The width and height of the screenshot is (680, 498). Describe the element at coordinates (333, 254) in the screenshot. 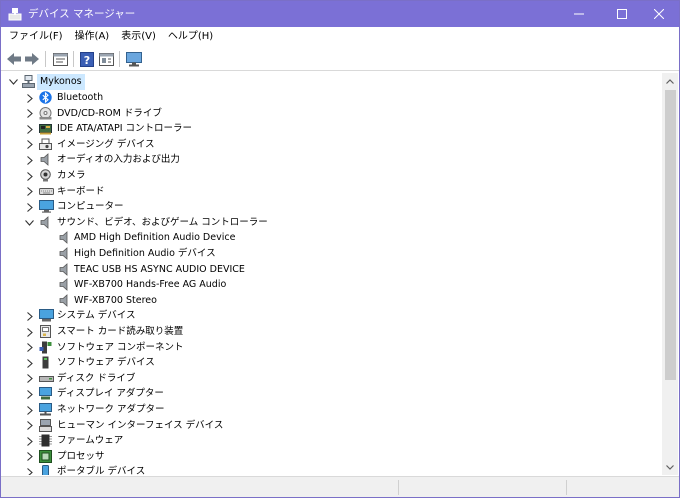

I see `tree-child-item: High Definition Audio デバイス` at that location.